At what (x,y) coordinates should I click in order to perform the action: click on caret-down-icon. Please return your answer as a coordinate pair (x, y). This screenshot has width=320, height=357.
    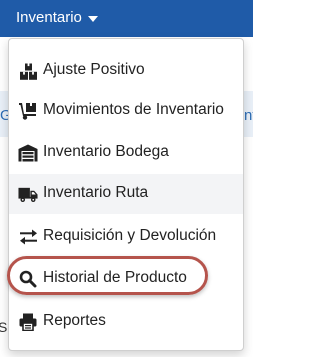
    Looking at the image, I should click on (92, 18).